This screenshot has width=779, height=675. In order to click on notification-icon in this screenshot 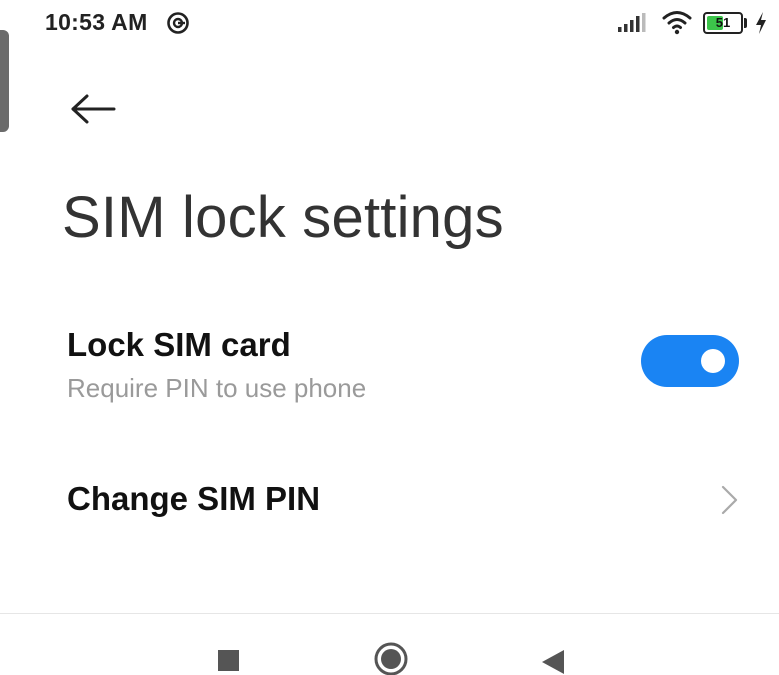, I will do `click(178, 25)`.